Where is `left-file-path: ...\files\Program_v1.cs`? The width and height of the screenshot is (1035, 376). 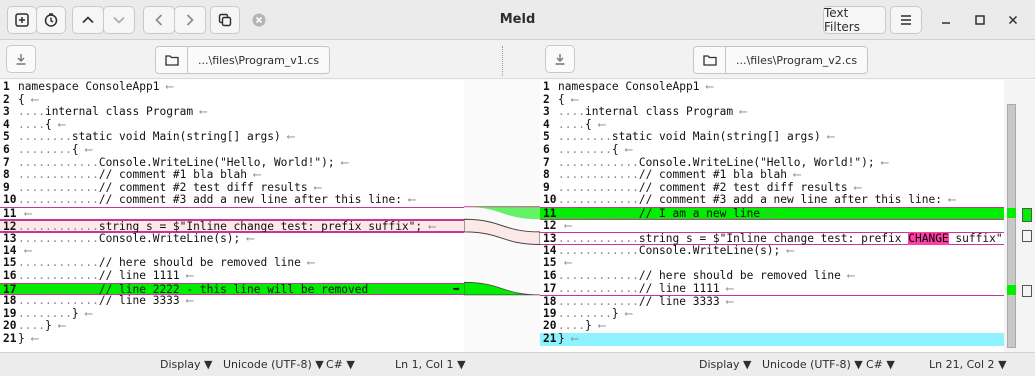
left-file-path: ...\files\Program_v1.cs is located at coordinates (259, 60).